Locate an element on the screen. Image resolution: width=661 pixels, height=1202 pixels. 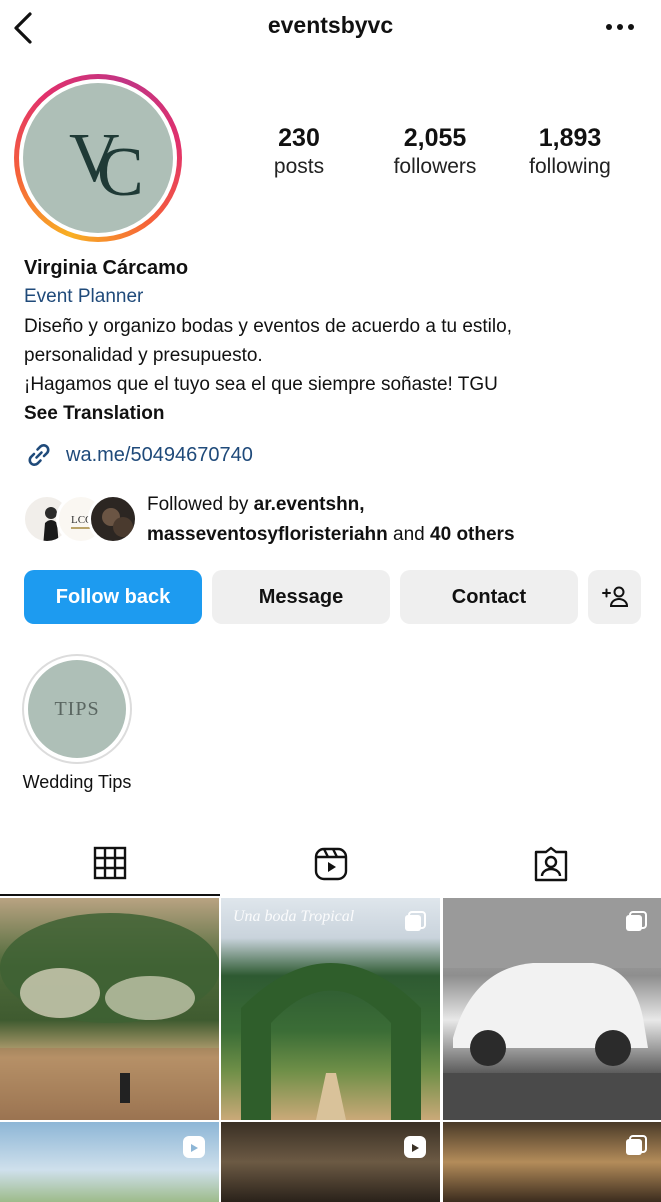
profile-header: eventsbyvc is located at coordinates (330, 28).